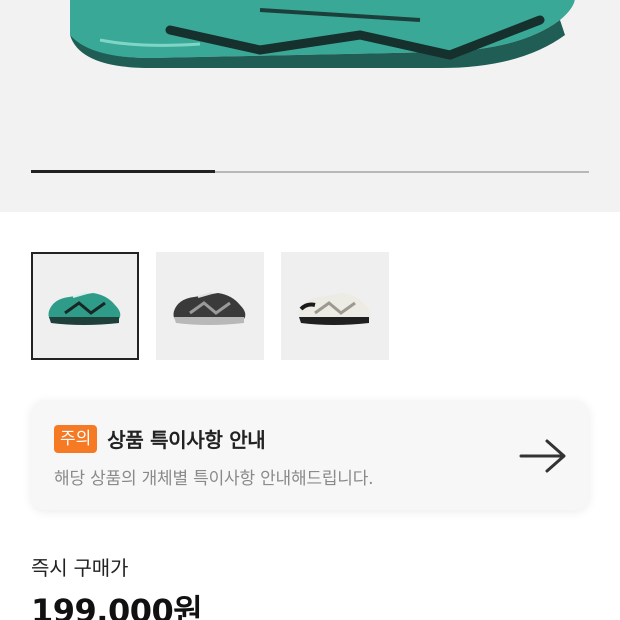 This screenshot has width=620, height=620. I want to click on sneaker-cream-icon, so click(334, 309).